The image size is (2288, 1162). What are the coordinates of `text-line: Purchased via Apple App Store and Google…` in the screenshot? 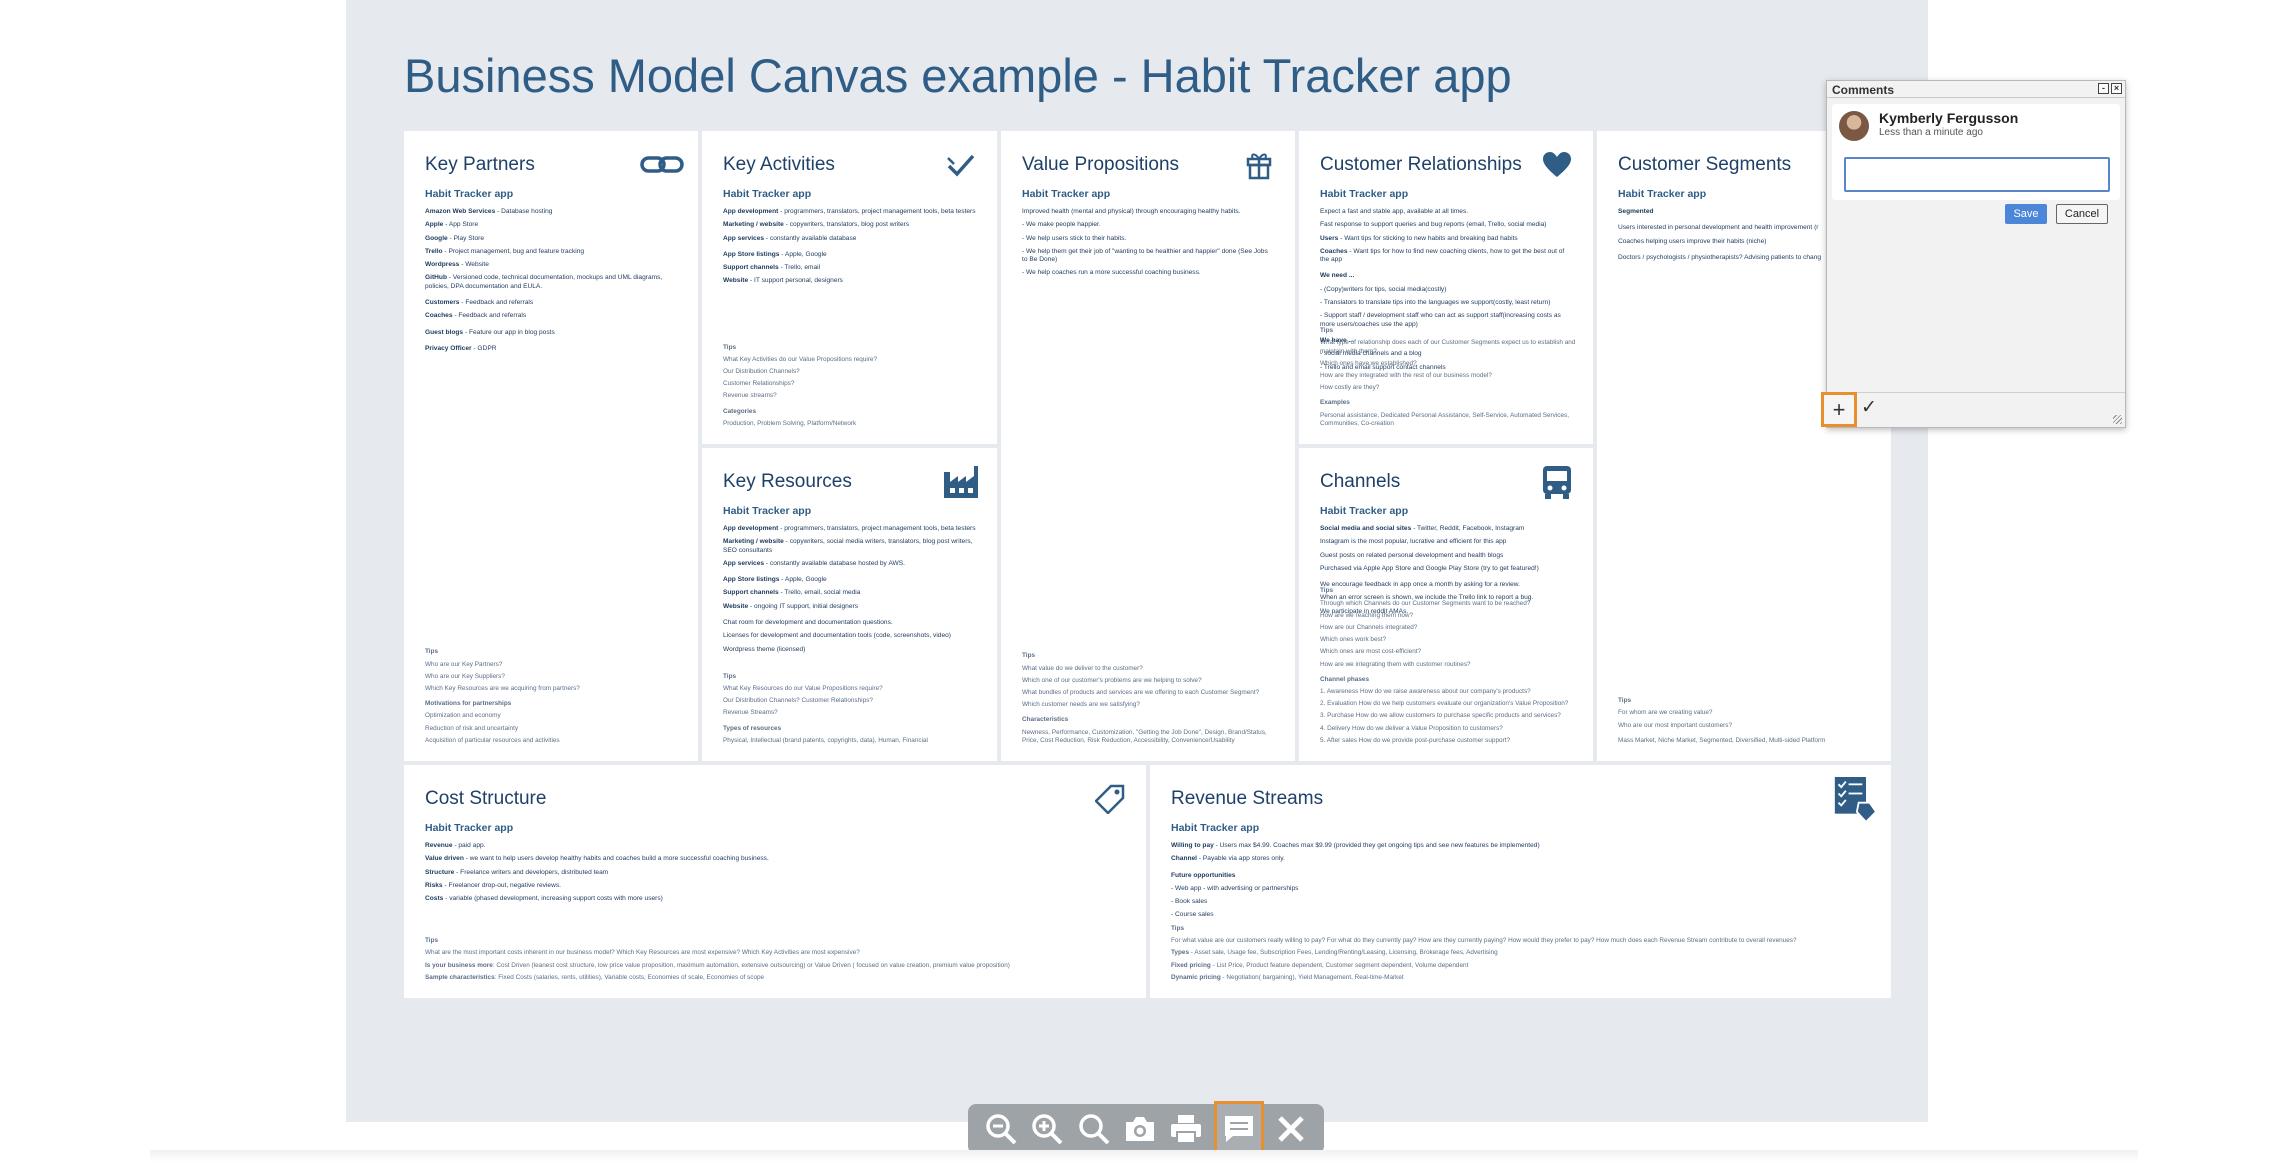 It's located at (1429, 568).